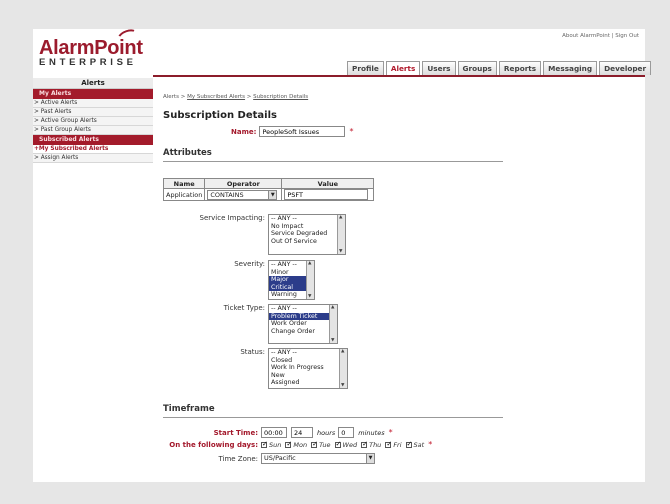 The height and width of the screenshot is (504, 670). I want to click on value-input, so click(326, 194).